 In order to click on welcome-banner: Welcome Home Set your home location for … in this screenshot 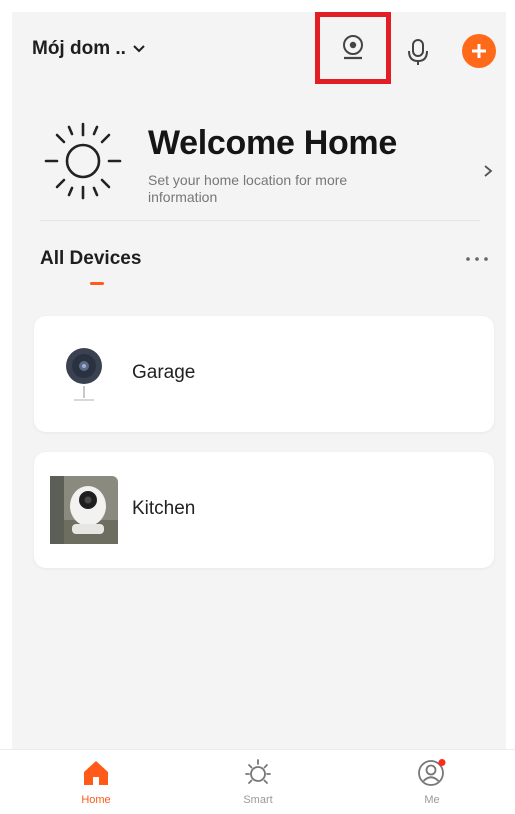, I will do `click(259, 166)`.